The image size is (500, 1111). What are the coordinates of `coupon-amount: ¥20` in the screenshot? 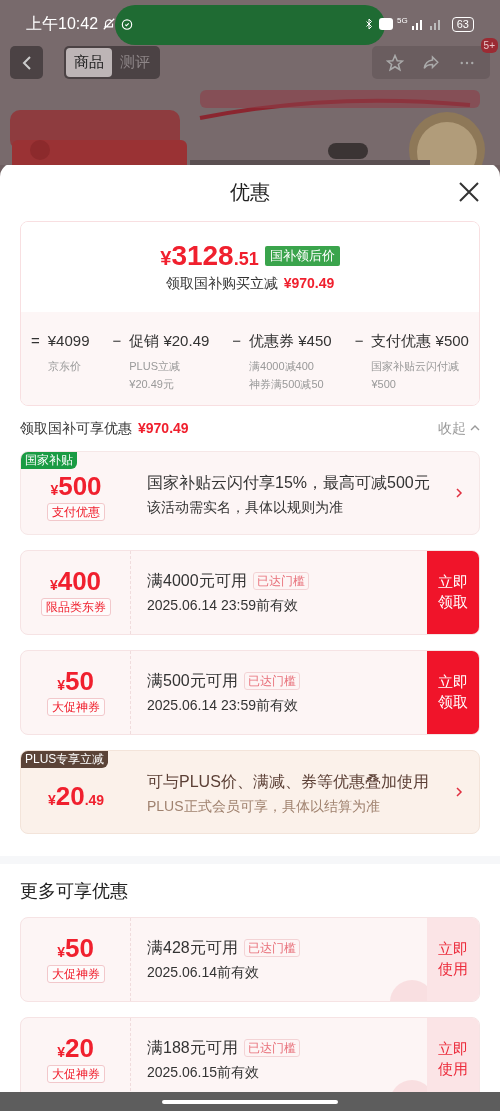 It's located at (75, 1048).